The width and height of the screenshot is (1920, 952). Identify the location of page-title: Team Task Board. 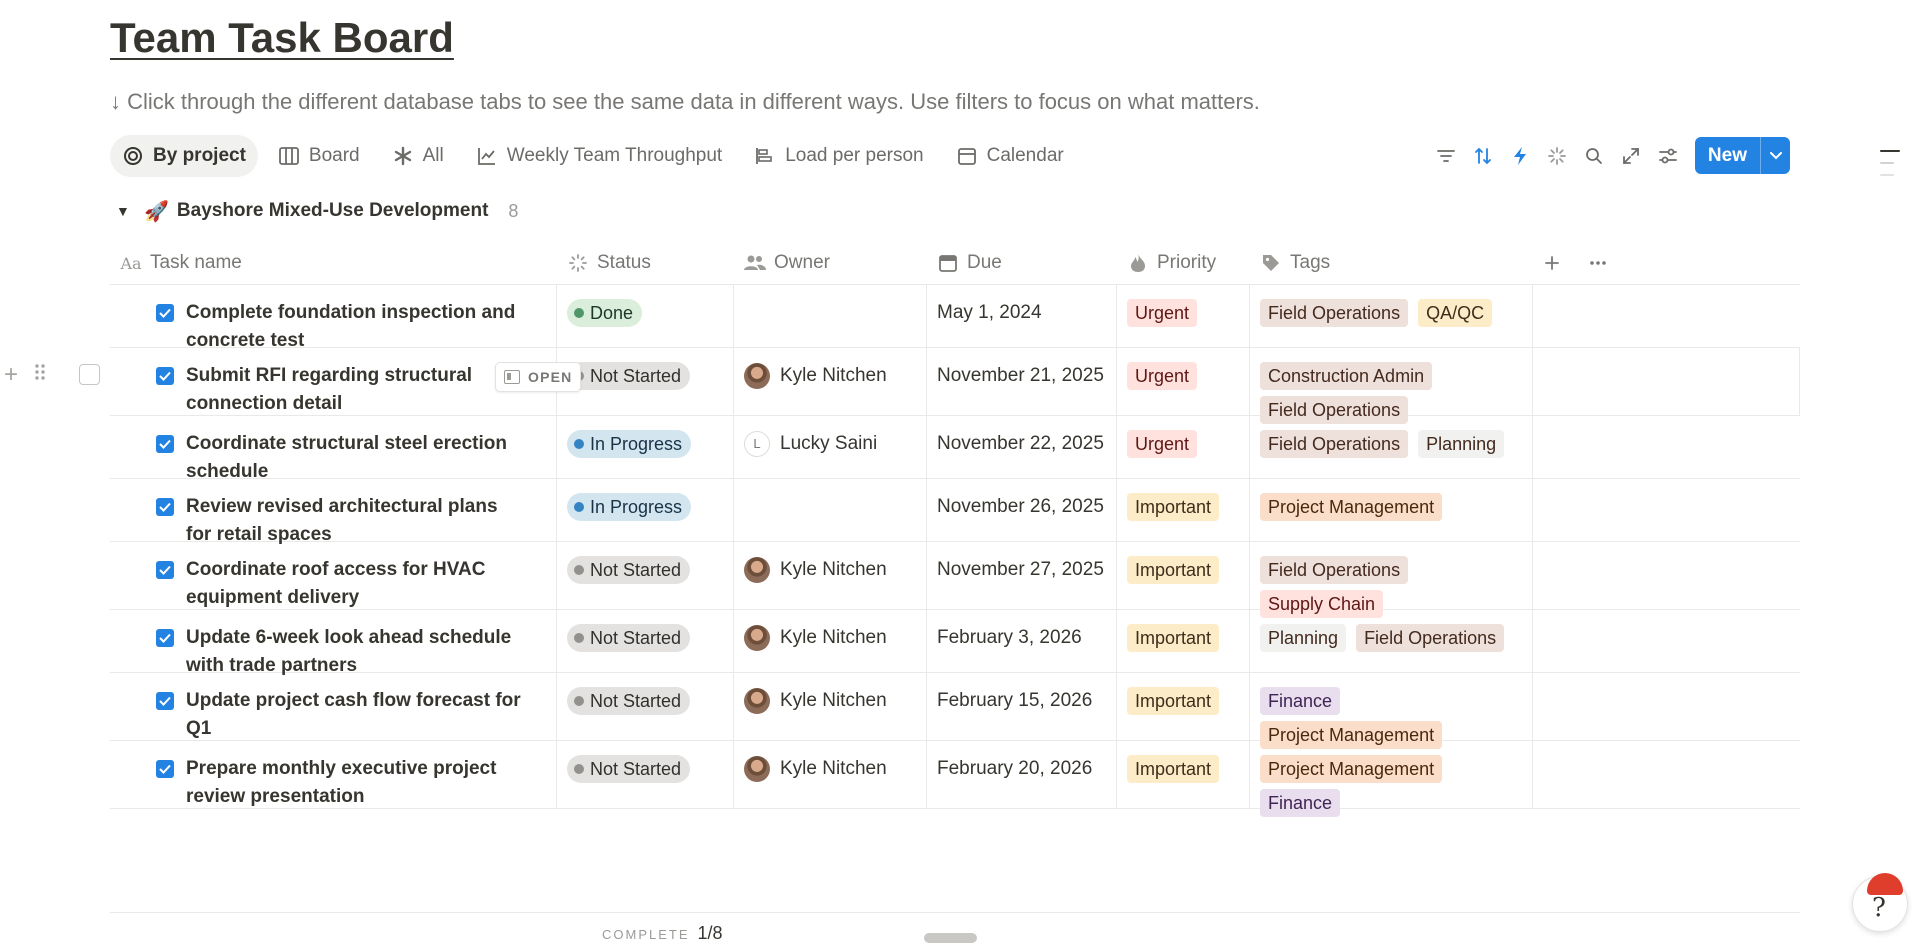
(282, 38).